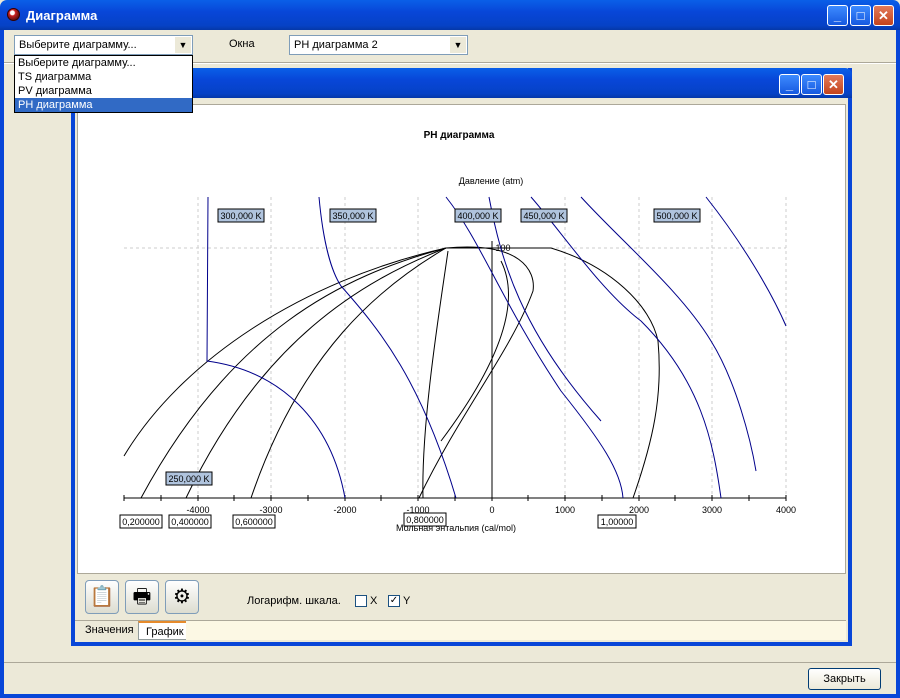 This screenshot has height=698, width=900. Describe the element at coordinates (450, 696) in the screenshot. I see `frame-bottom` at that location.